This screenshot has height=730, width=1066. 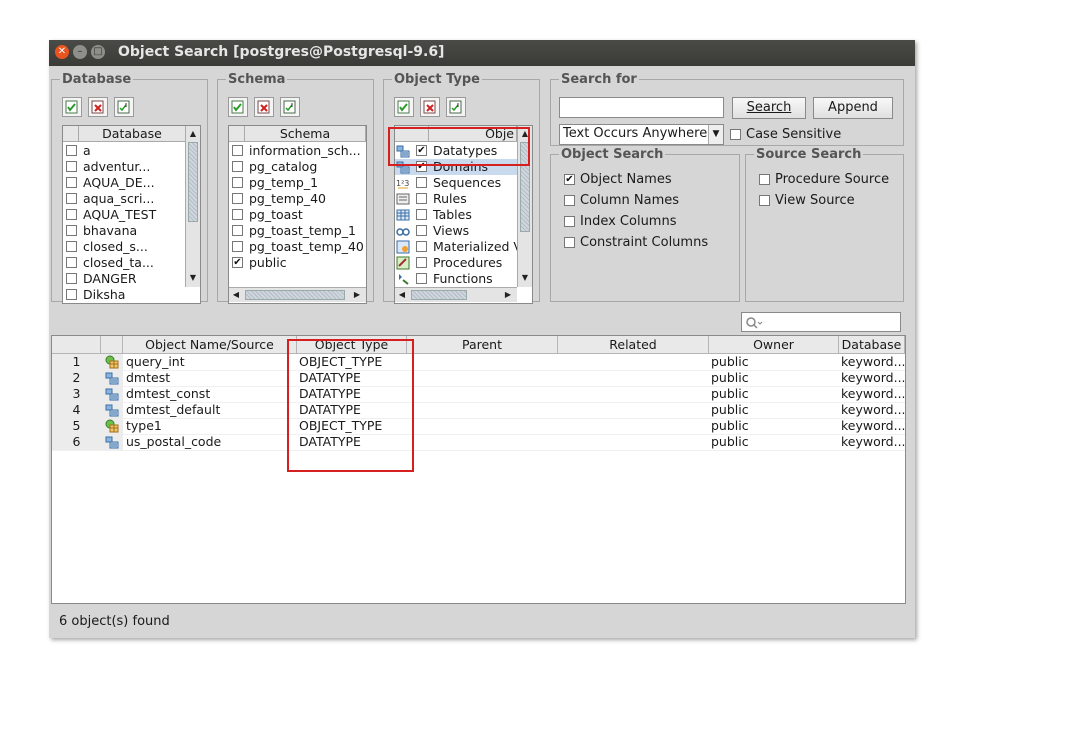 What do you see at coordinates (297, 183) in the screenshot?
I see `schema-list-item: pg_temp_1` at bounding box center [297, 183].